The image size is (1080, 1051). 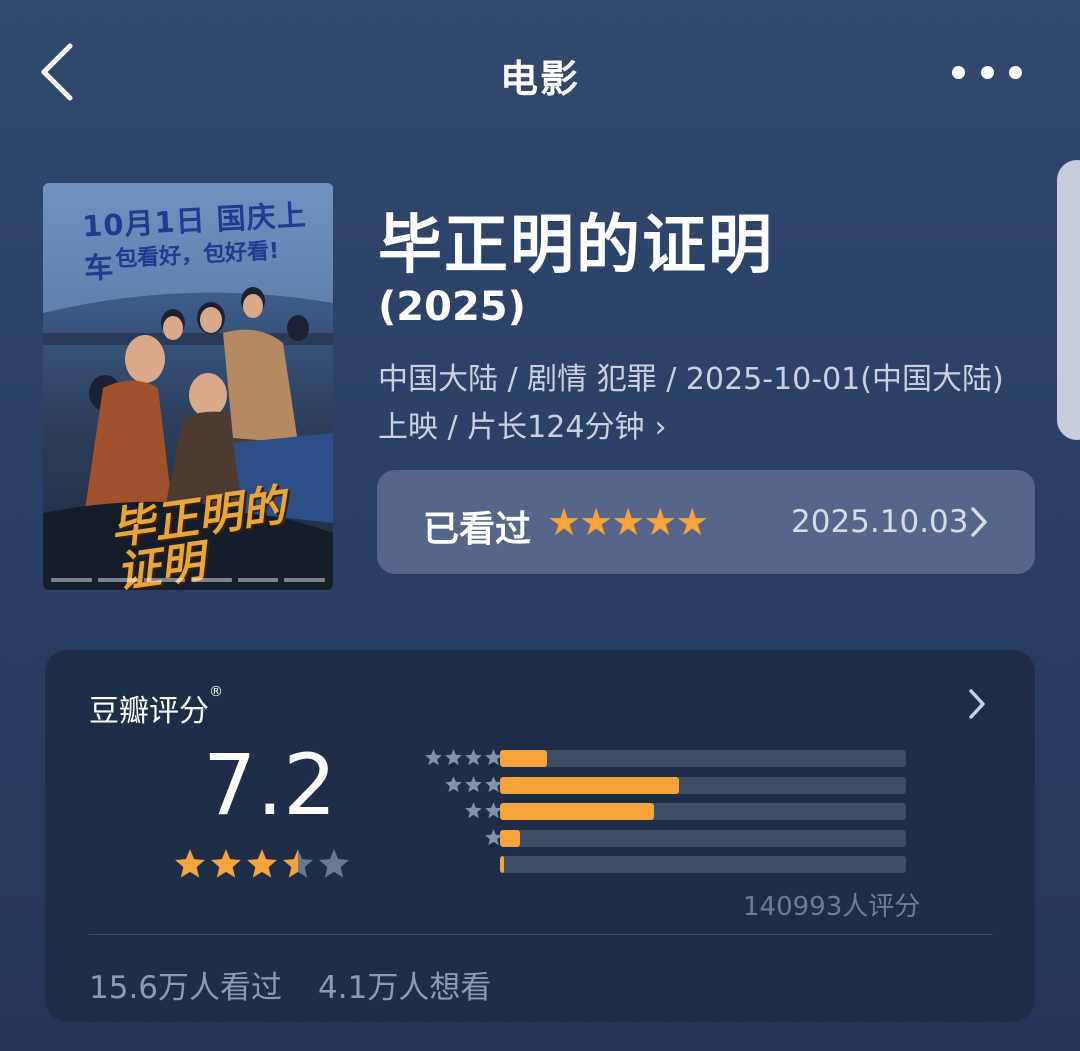 I want to click on divider, so click(x=541, y=934).